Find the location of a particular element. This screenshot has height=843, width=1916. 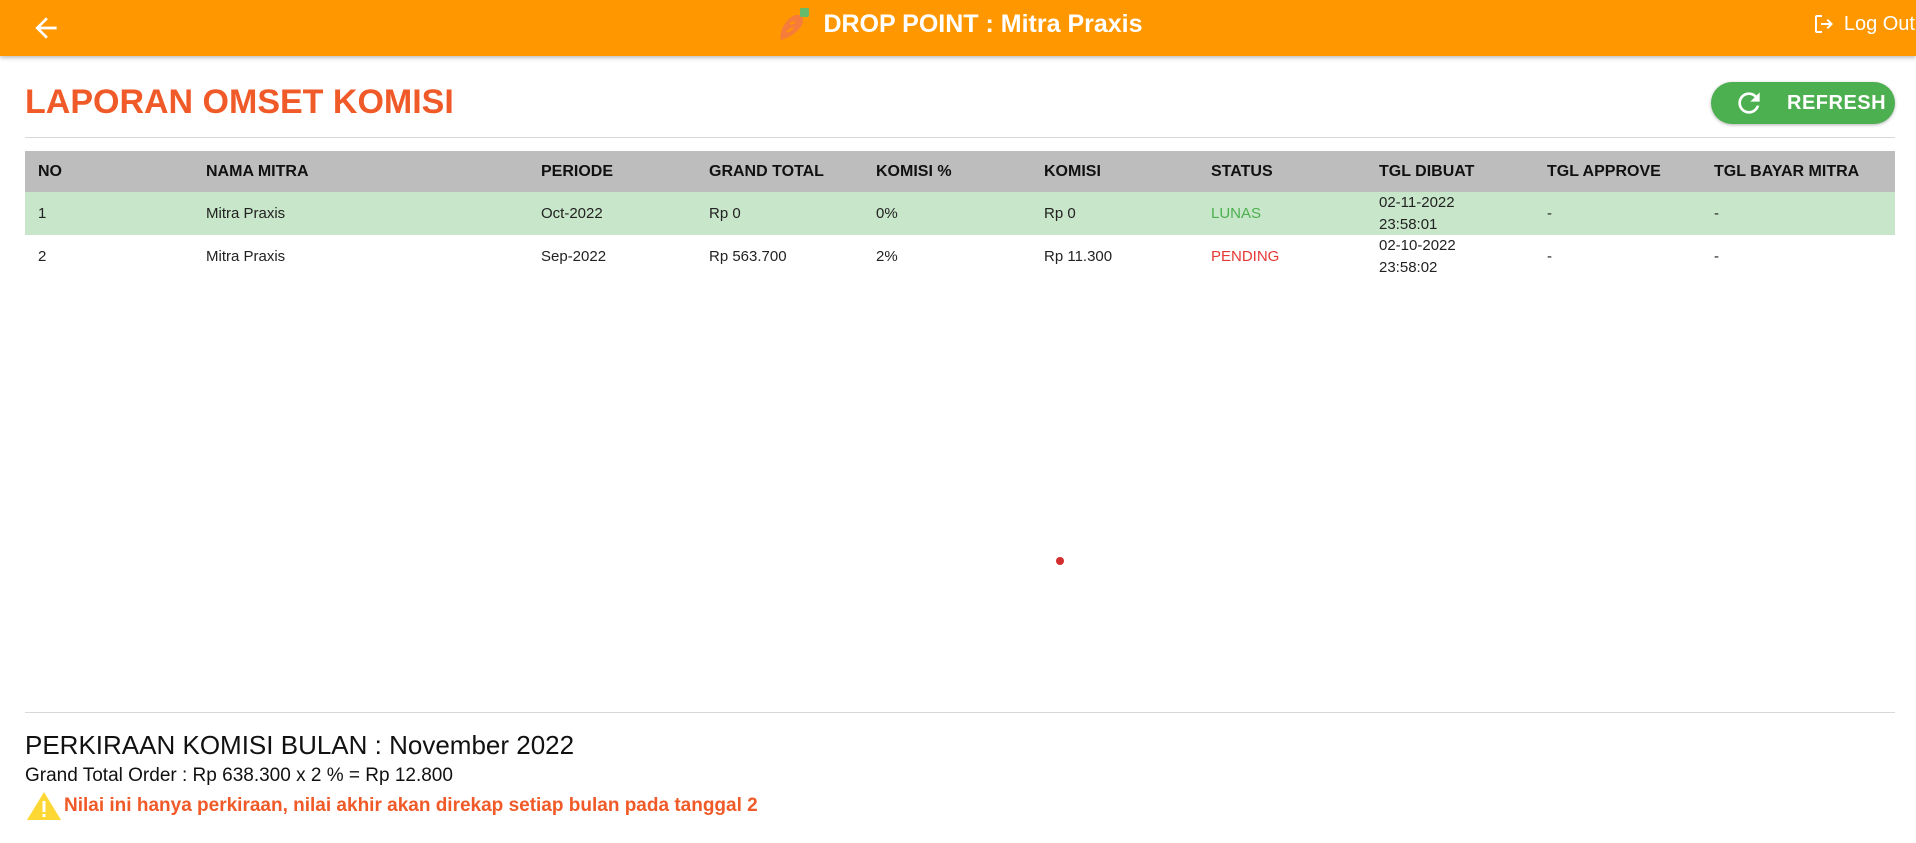

column-header-komisi-persen: KOMISI % is located at coordinates (914, 171).